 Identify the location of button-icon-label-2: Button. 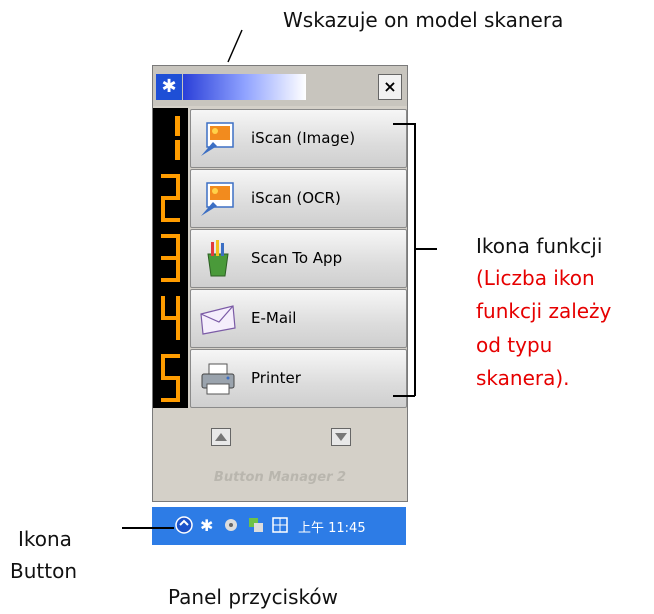
(43, 571).